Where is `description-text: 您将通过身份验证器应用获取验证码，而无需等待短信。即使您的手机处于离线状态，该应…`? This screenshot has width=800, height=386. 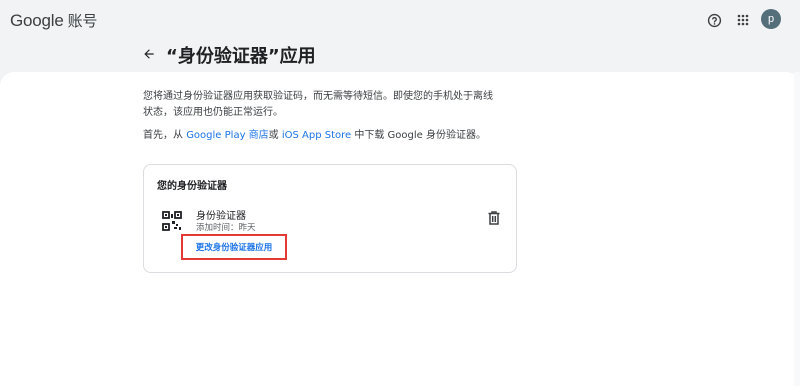
description-text: 您将通过身份验证器应用获取验证码，而无需等待短信。即使您的手机处于离线状态，该应… is located at coordinates (318, 104).